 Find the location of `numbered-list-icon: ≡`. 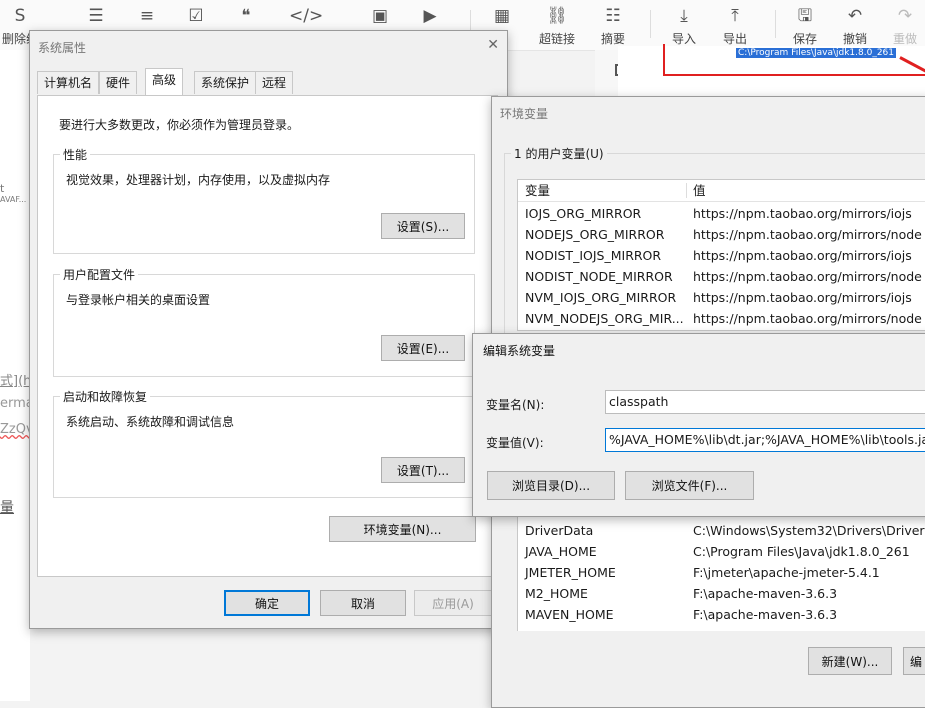

numbered-list-icon: ≡ is located at coordinates (147, 16).